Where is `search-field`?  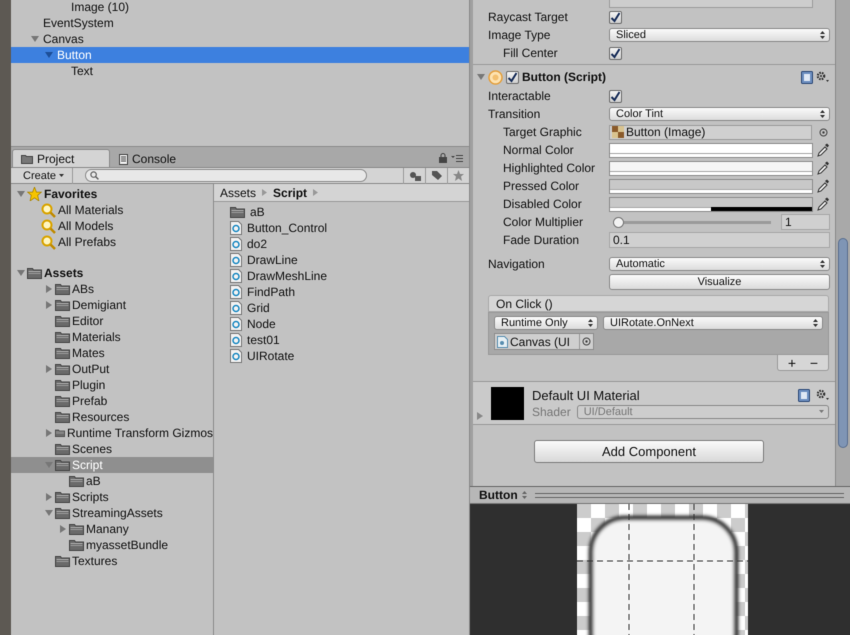 search-field is located at coordinates (226, 175).